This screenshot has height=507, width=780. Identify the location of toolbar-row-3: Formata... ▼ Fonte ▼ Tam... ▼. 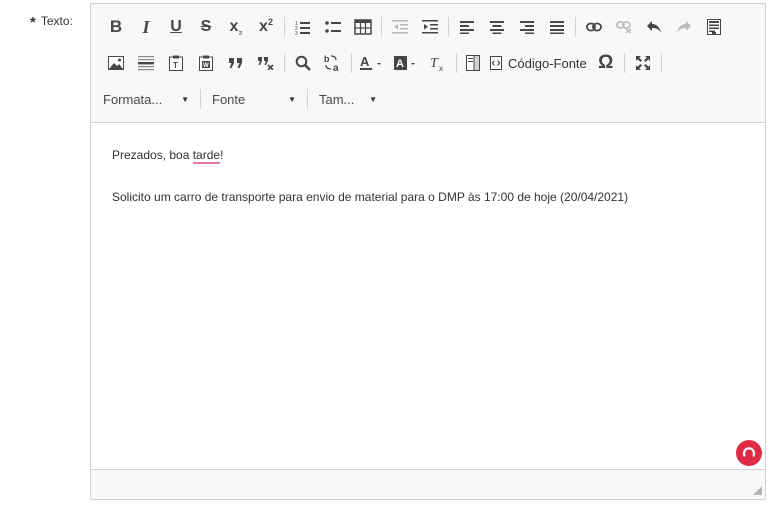
(243, 99).